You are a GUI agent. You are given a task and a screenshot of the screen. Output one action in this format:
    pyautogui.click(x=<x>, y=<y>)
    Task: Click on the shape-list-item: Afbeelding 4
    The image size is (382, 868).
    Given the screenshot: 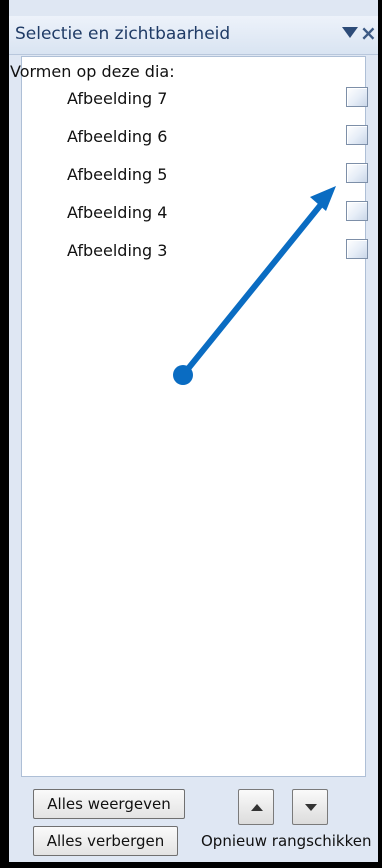 What is the action you would take?
    pyautogui.click(x=194, y=213)
    